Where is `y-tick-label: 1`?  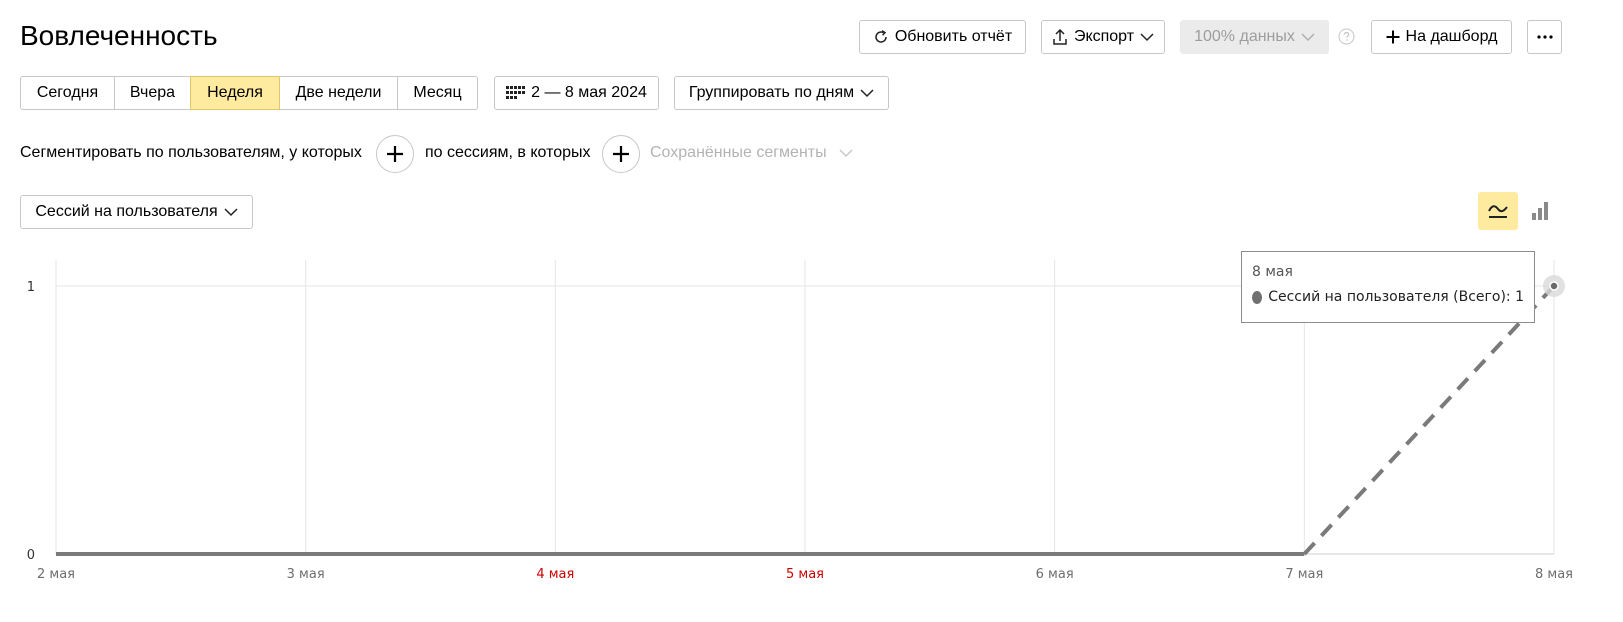 y-tick-label: 1 is located at coordinates (31, 287).